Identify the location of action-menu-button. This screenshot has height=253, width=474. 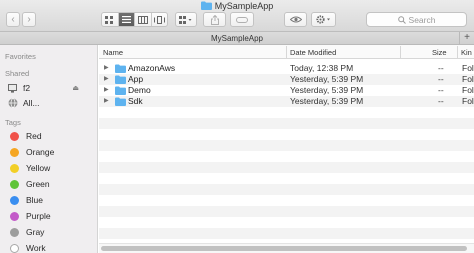
(323, 19).